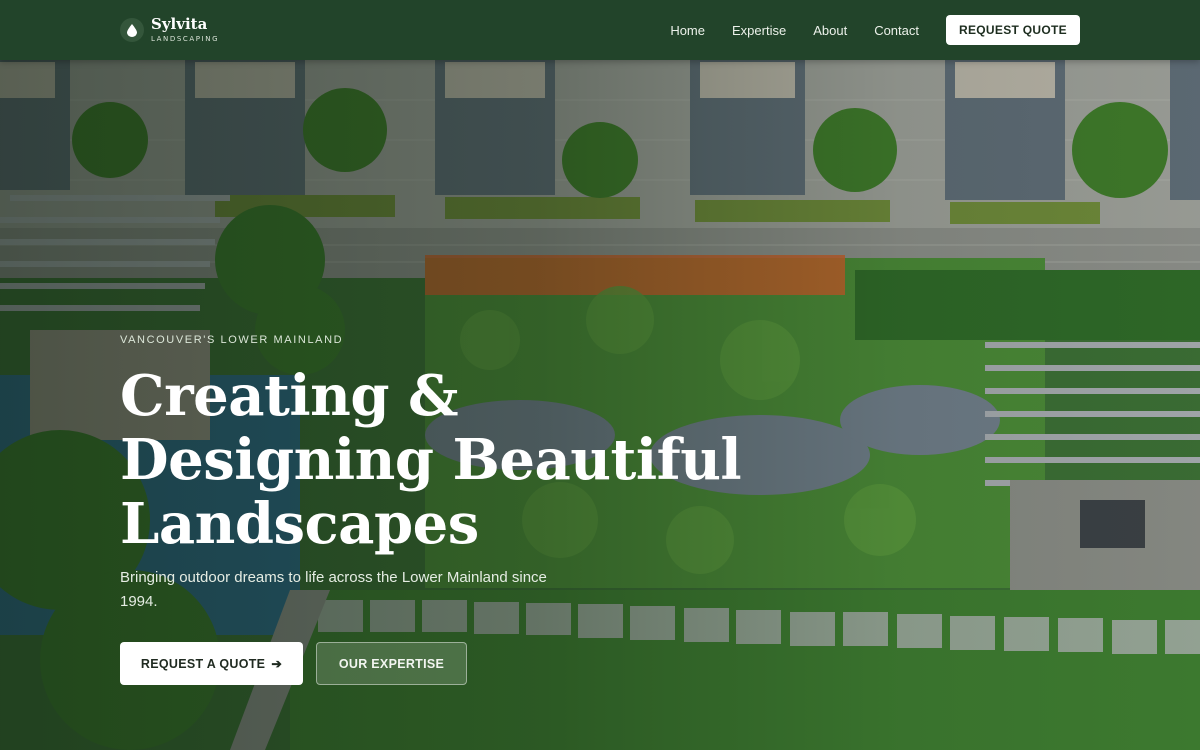 Image resolution: width=1200 pixels, height=750 pixels. I want to click on headline-line-2: Designing Beautiful, so click(431, 460).